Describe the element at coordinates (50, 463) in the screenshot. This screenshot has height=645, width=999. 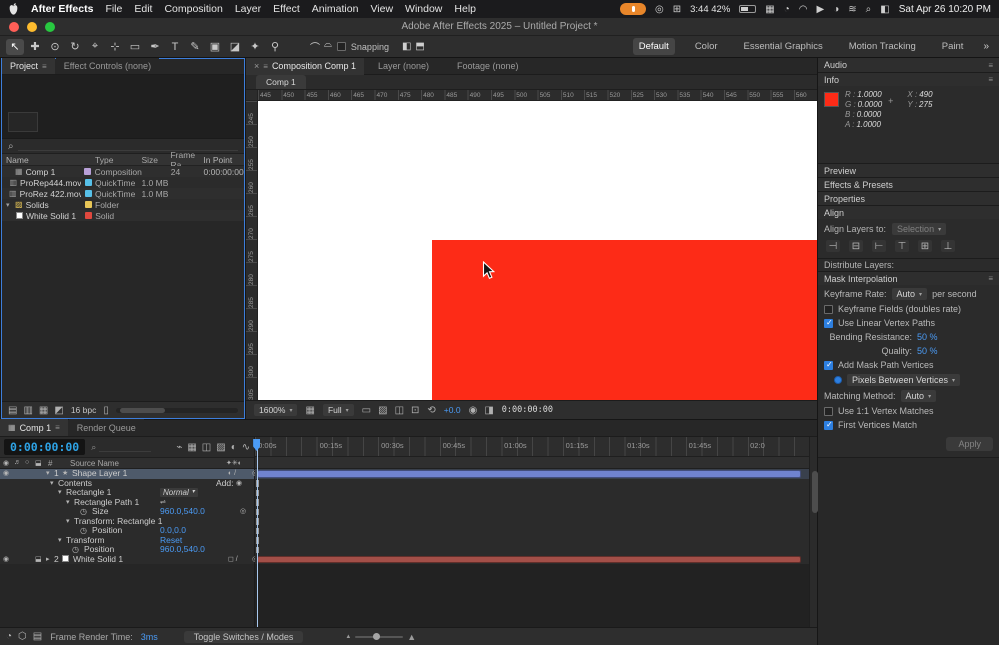
I see `col-layer-number: #` at that location.